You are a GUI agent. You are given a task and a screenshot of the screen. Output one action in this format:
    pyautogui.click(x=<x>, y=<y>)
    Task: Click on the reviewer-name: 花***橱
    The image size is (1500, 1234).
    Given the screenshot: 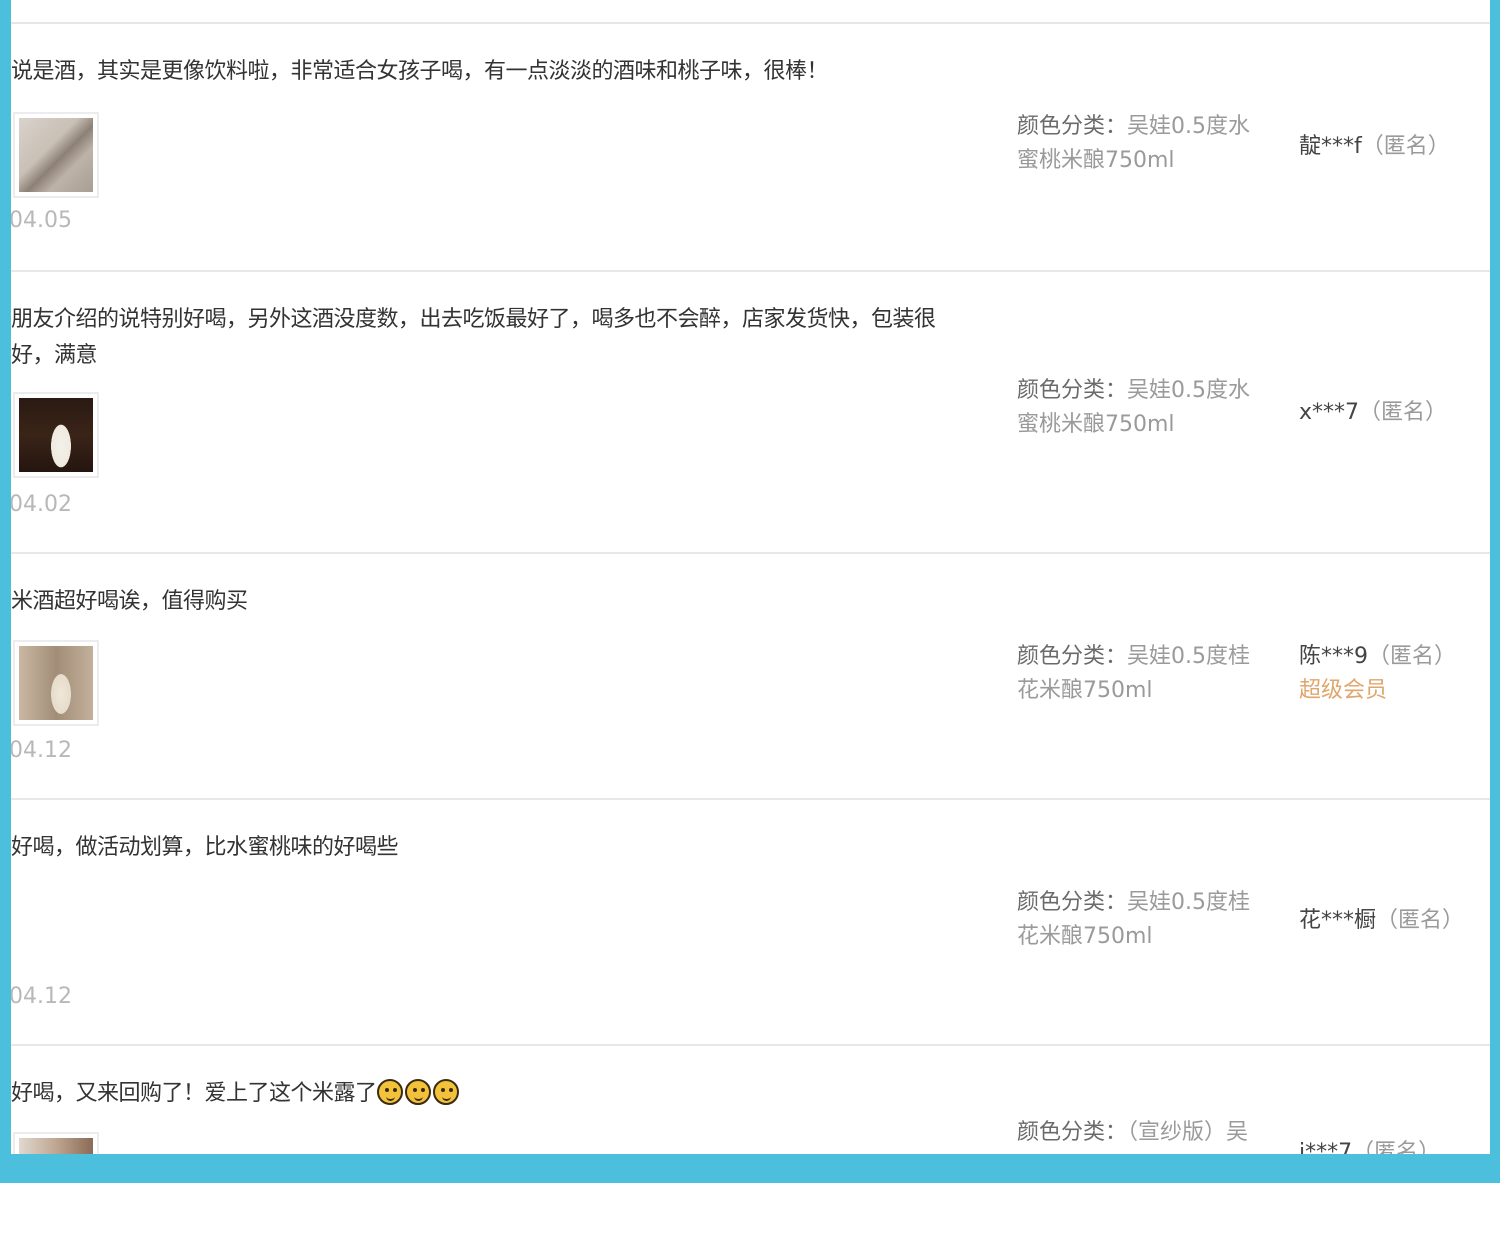 What is the action you would take?
    pyautogui.click(x=1338, y=920)
    